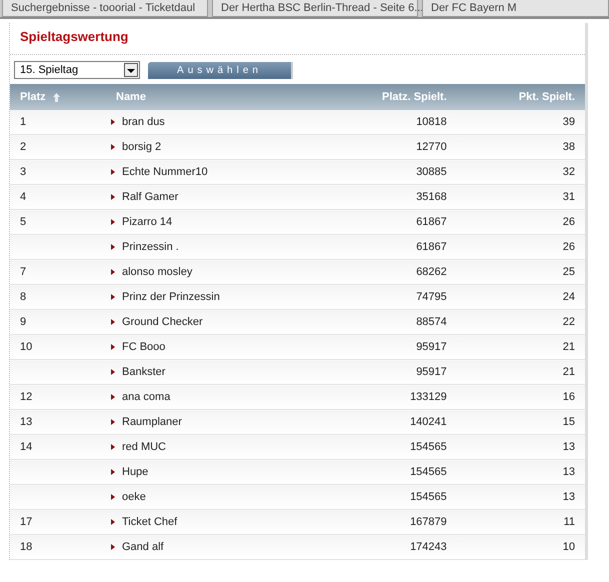 This screenshot has height=582, width=609. What do you see at coordinates (152, 422) in the screenshot?
I see `player-name-link: Raumplaner` at bounding box center [152, 422].